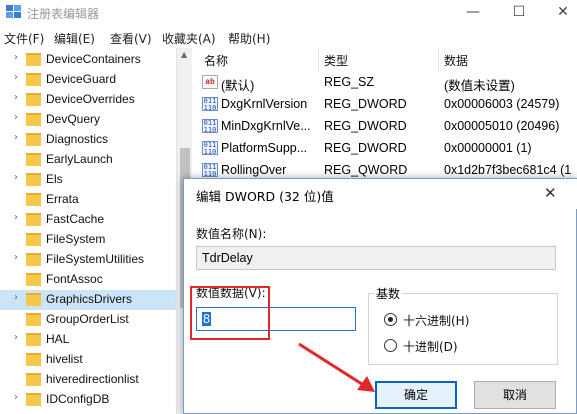 The width and height of the screenshot is (577, 414). Describe the element at coordinates (264, 104) in the screenshot. I see `value-name-cell: DxgKrnlVersion` at that location.